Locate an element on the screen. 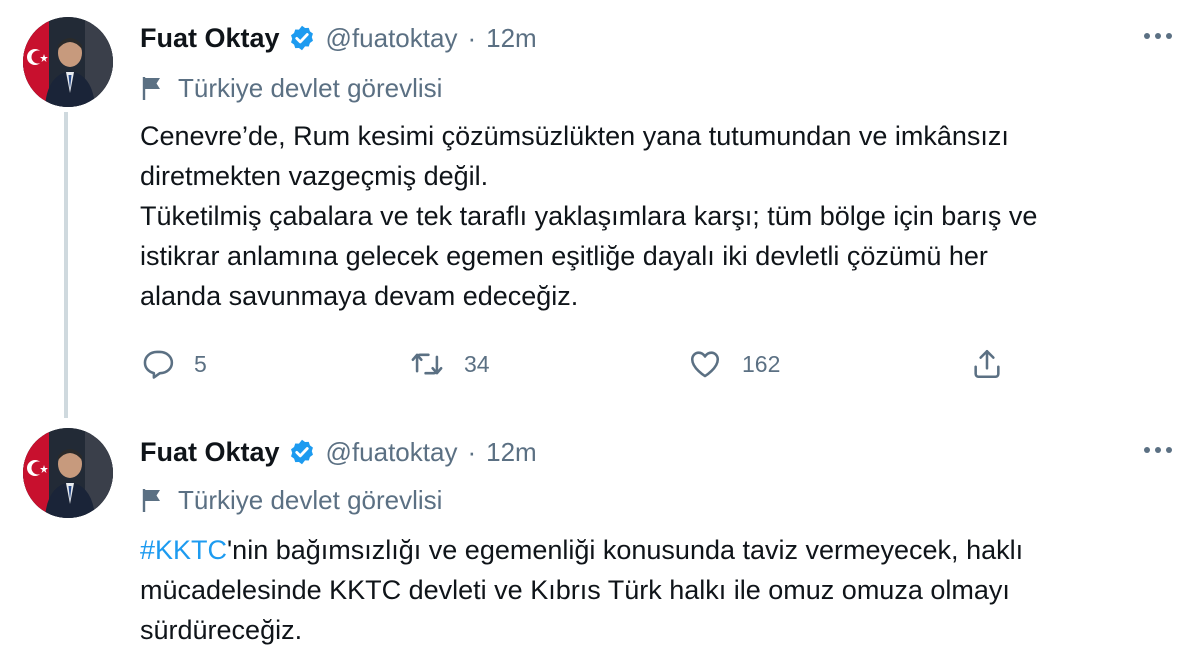  share-button is located at coordinates (987, 364).